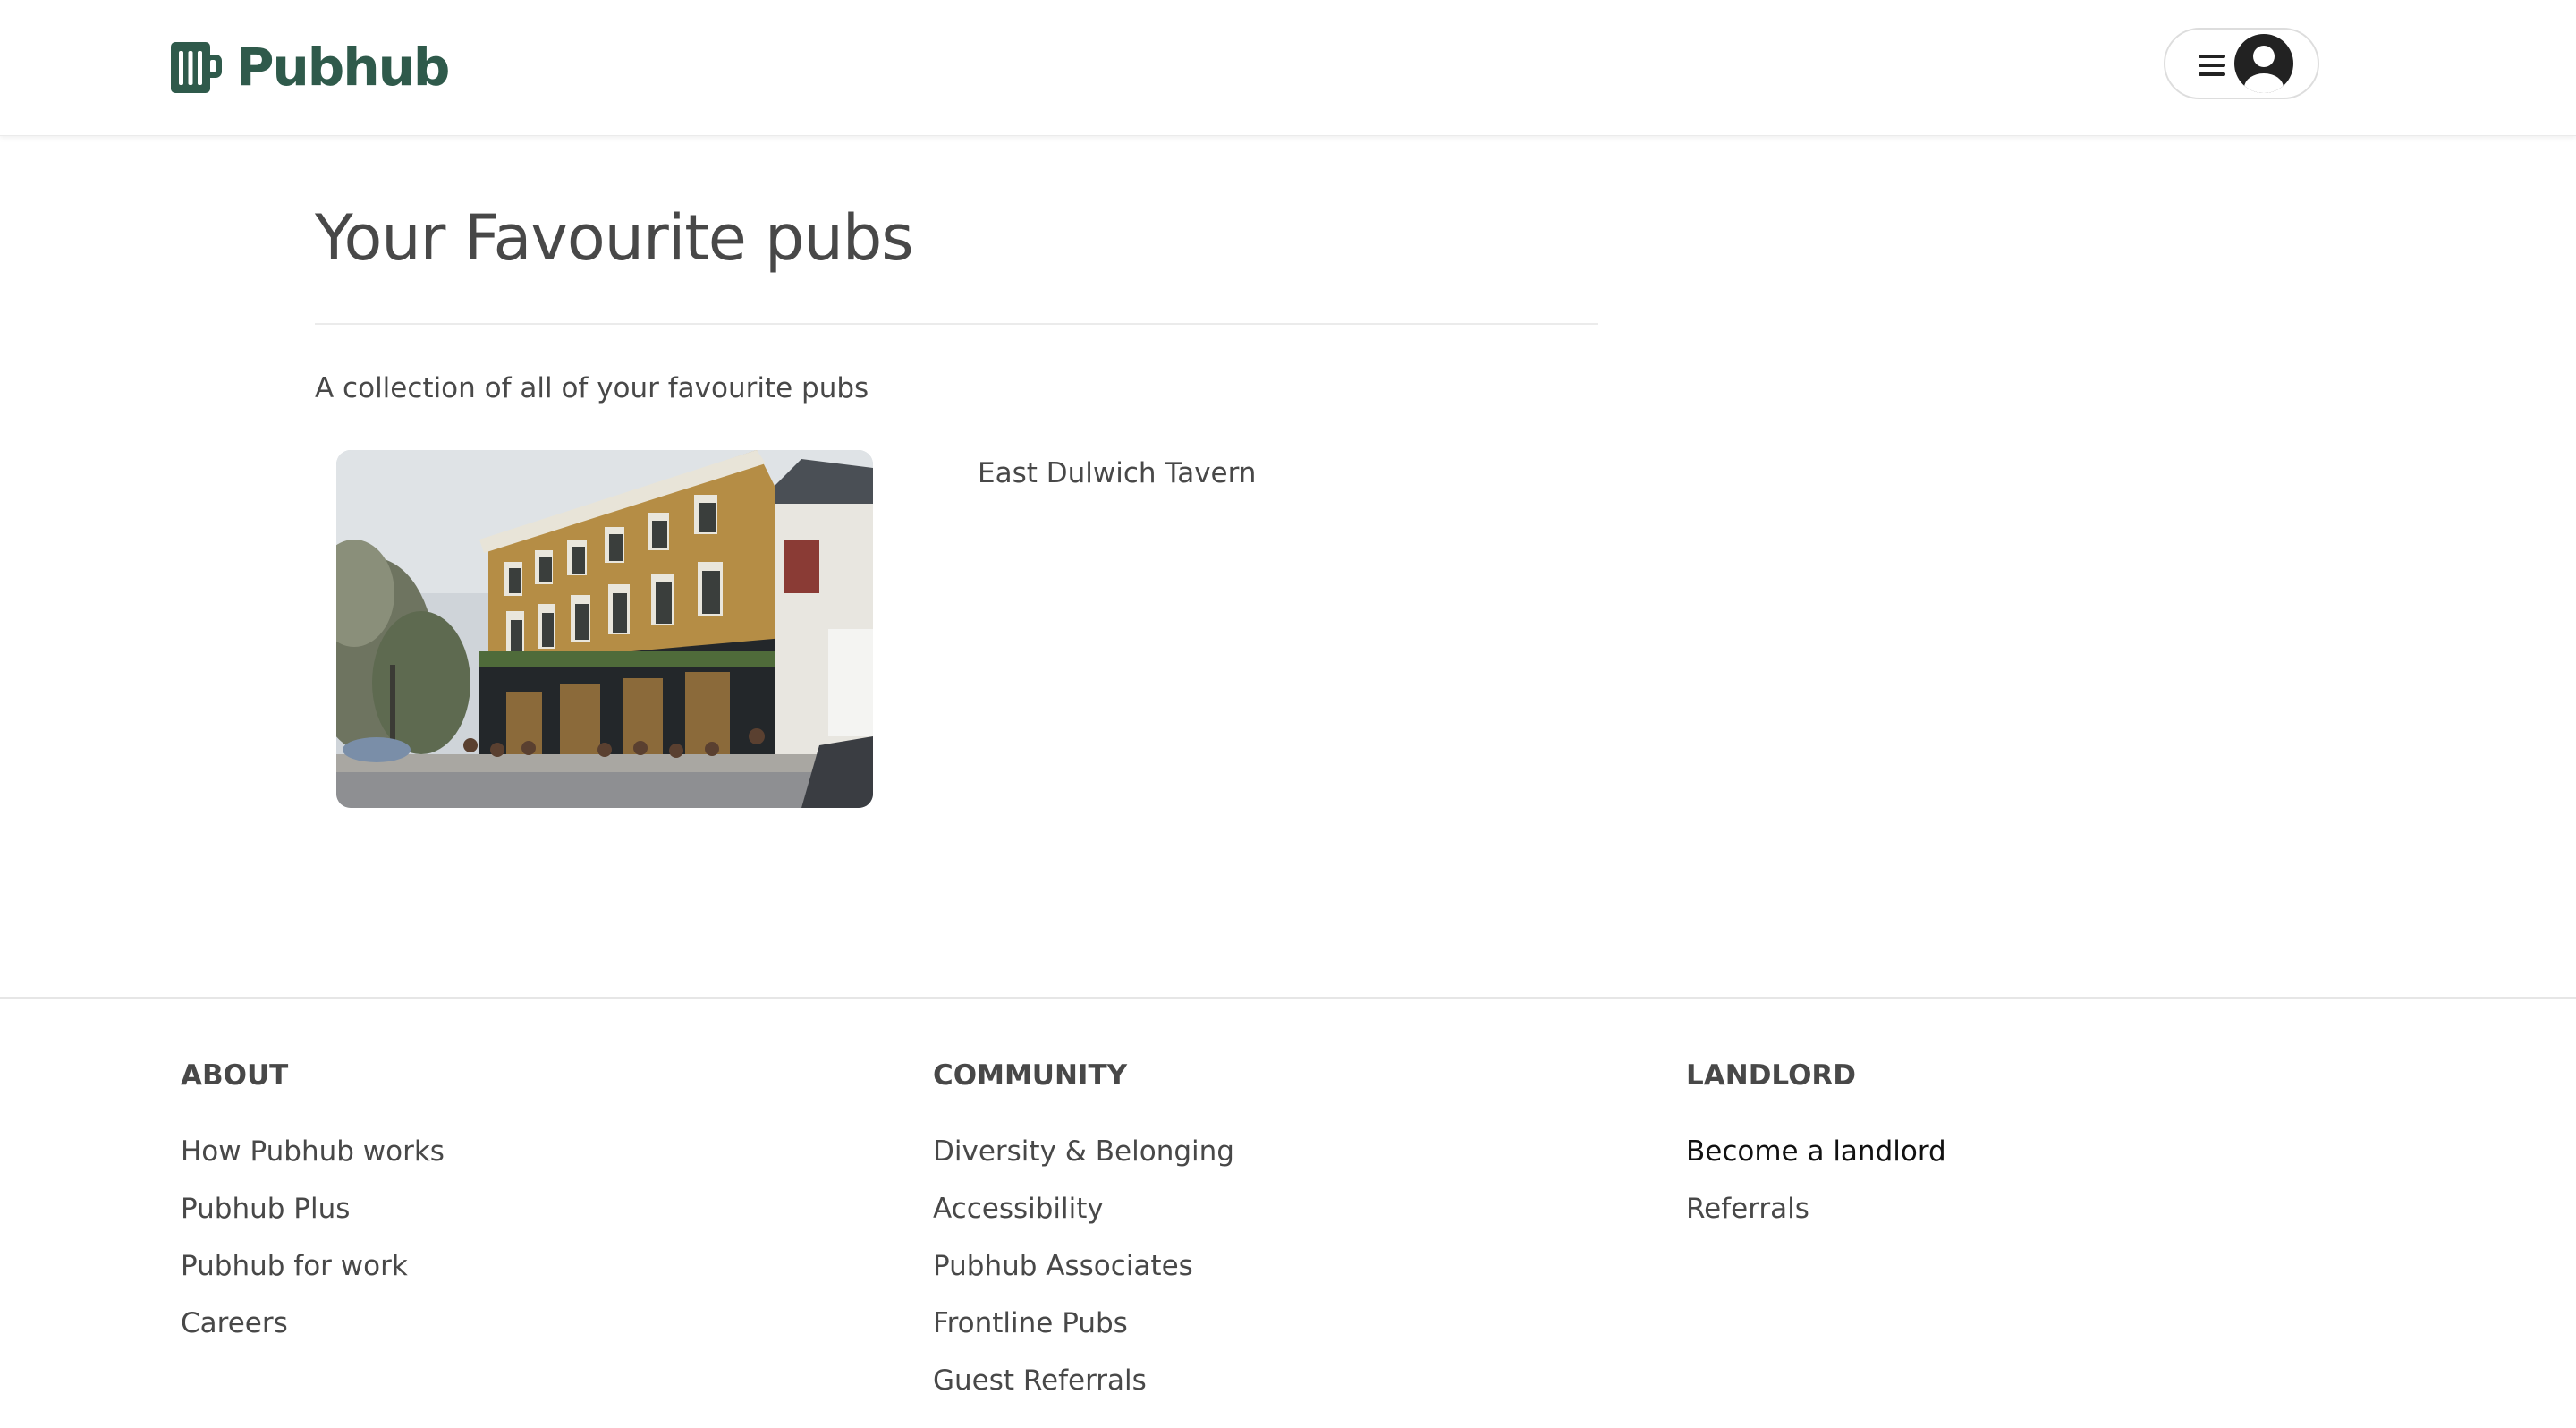 This screenshot has height=1428, width=2576. What do you see at coordinates (2212, 65) in the screenshot?
I see `hamburger-menu-icon` at bounding box center [2212, 65].